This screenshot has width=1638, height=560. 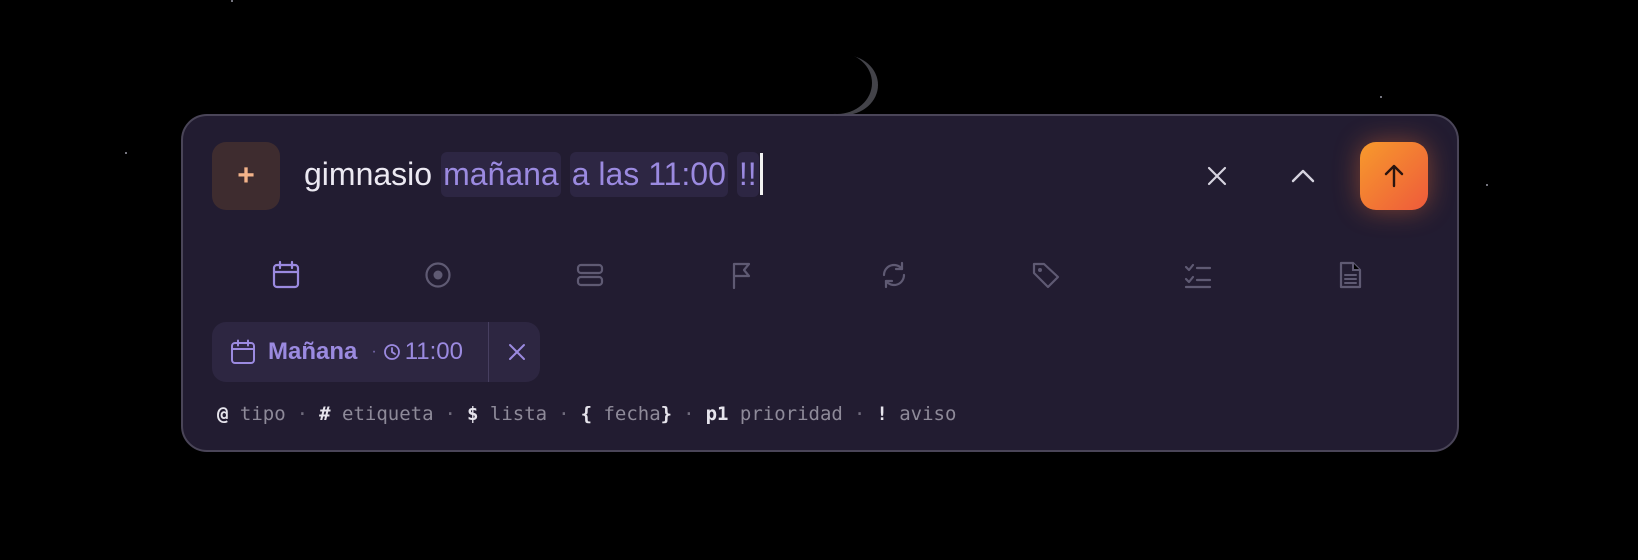 I want to click on collapse-button, so click(x=1303, y=176).